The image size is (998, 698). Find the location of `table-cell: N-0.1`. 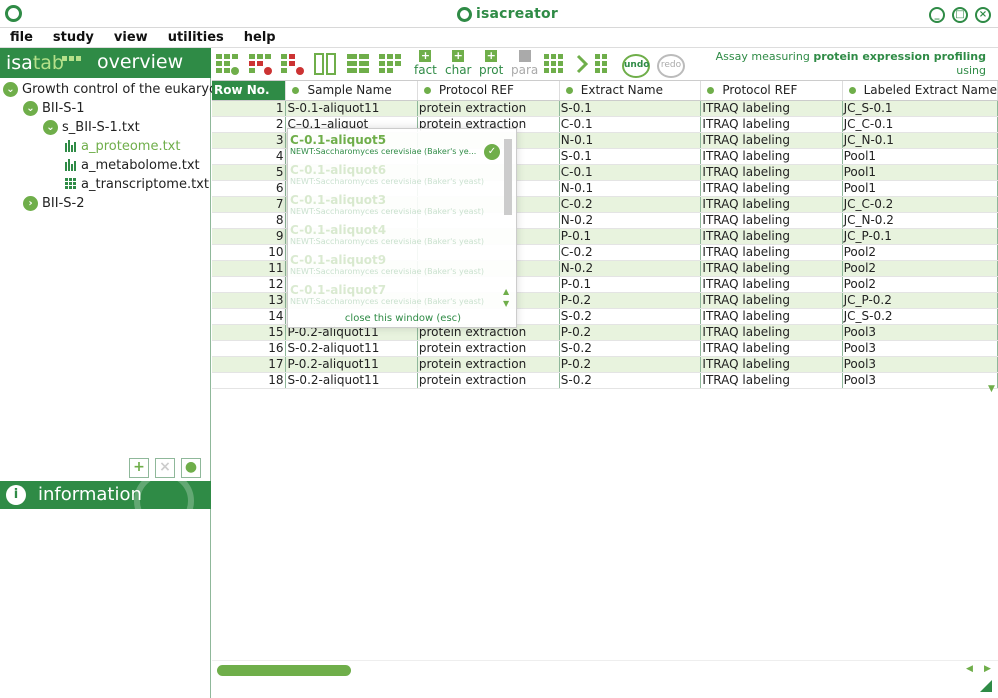

table-cell: N-0.1 is located at coordinates (630, 140).